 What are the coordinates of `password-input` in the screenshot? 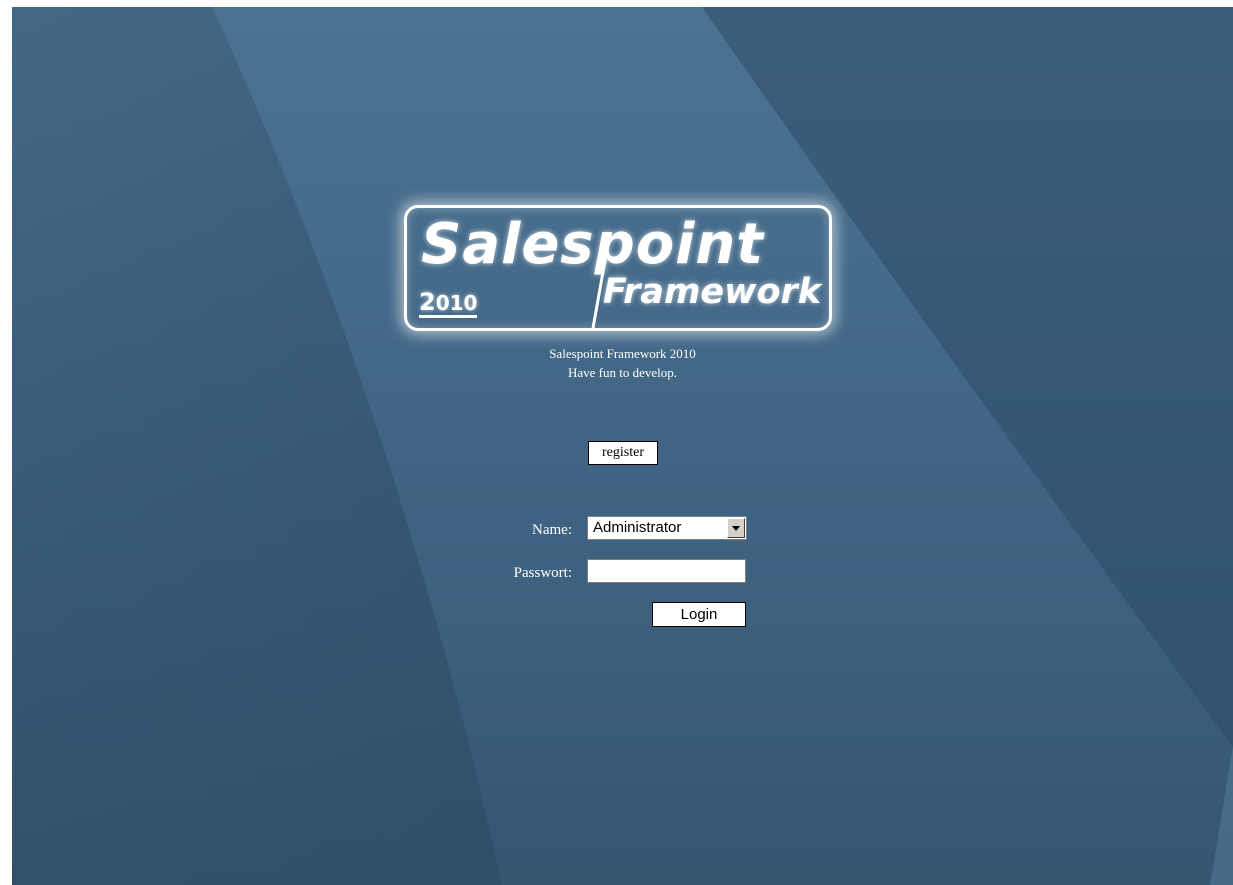 It's located at (666, 571).